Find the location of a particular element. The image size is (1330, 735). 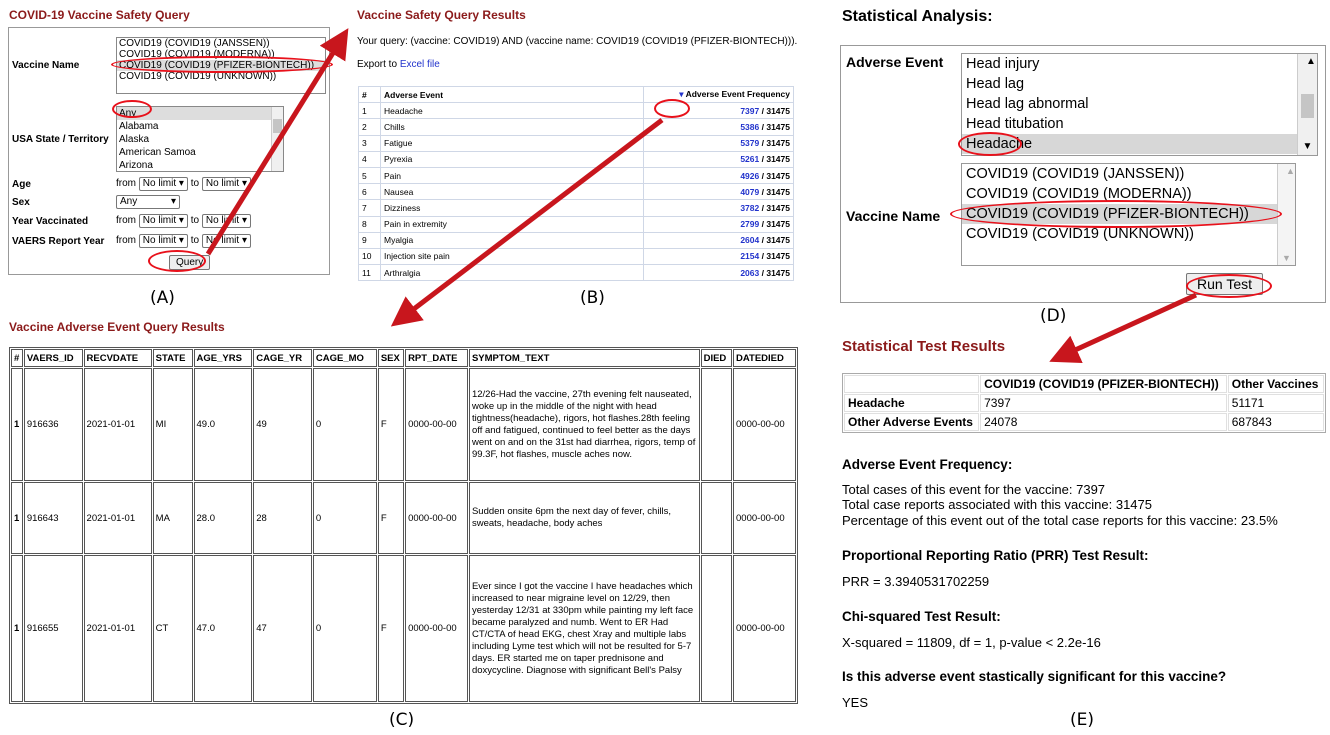

arrow-d-to-e is located at coordinates (1123, 328).